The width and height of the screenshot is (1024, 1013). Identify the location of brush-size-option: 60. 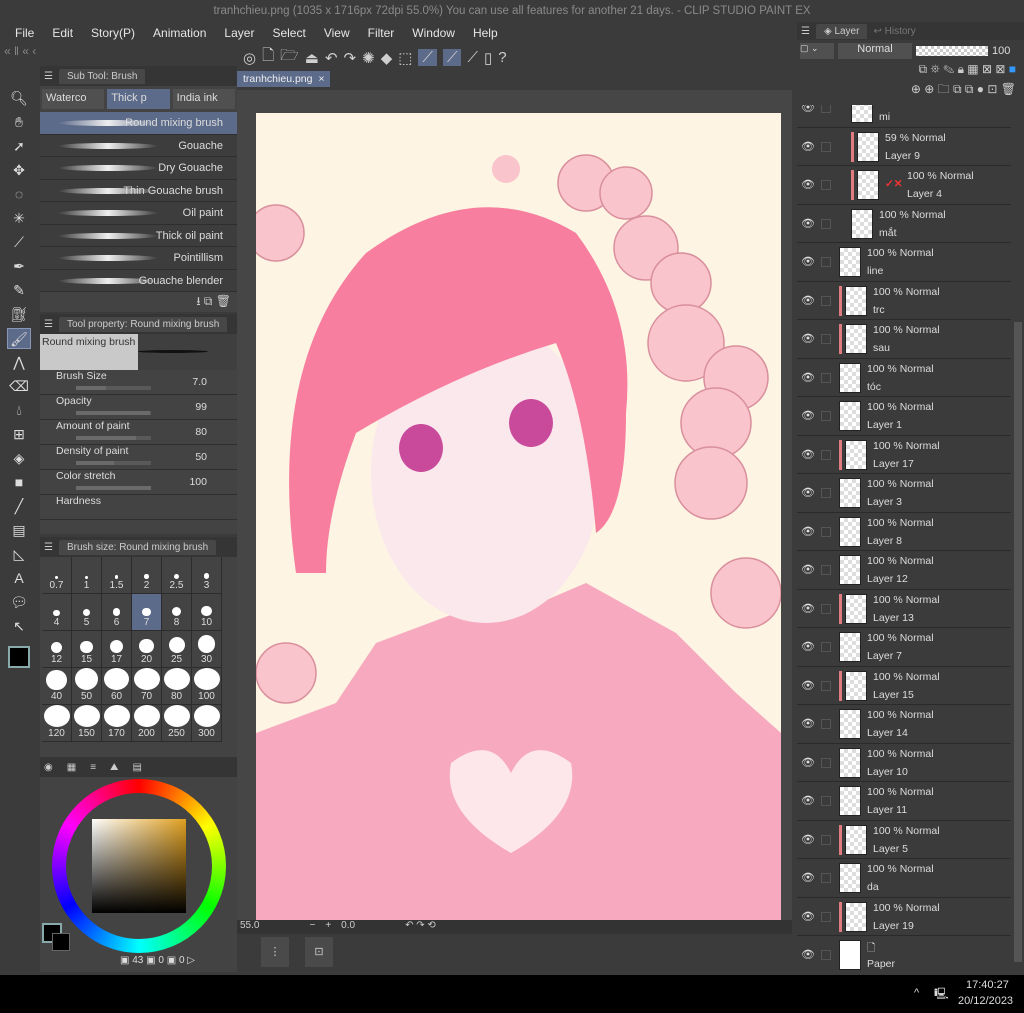
(117, 686).